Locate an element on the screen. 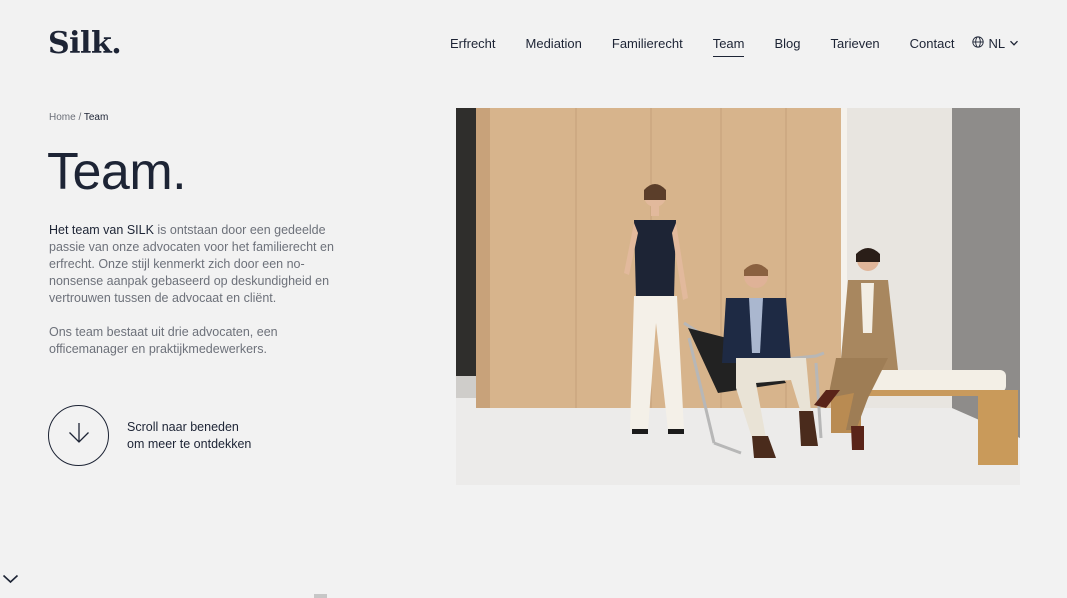 Image resolution: width=1067 pixels, height=598 pixels. nav-item-blog: Blog is located at coordinates (787, 46).